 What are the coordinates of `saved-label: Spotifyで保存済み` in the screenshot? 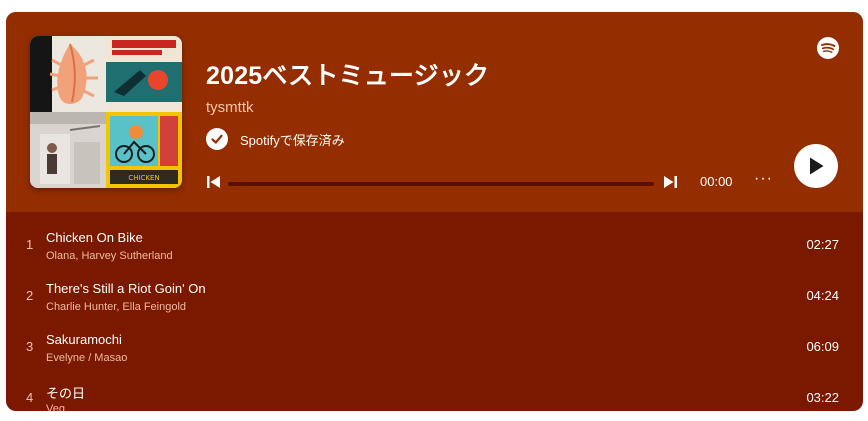 It's located at (292, 140).